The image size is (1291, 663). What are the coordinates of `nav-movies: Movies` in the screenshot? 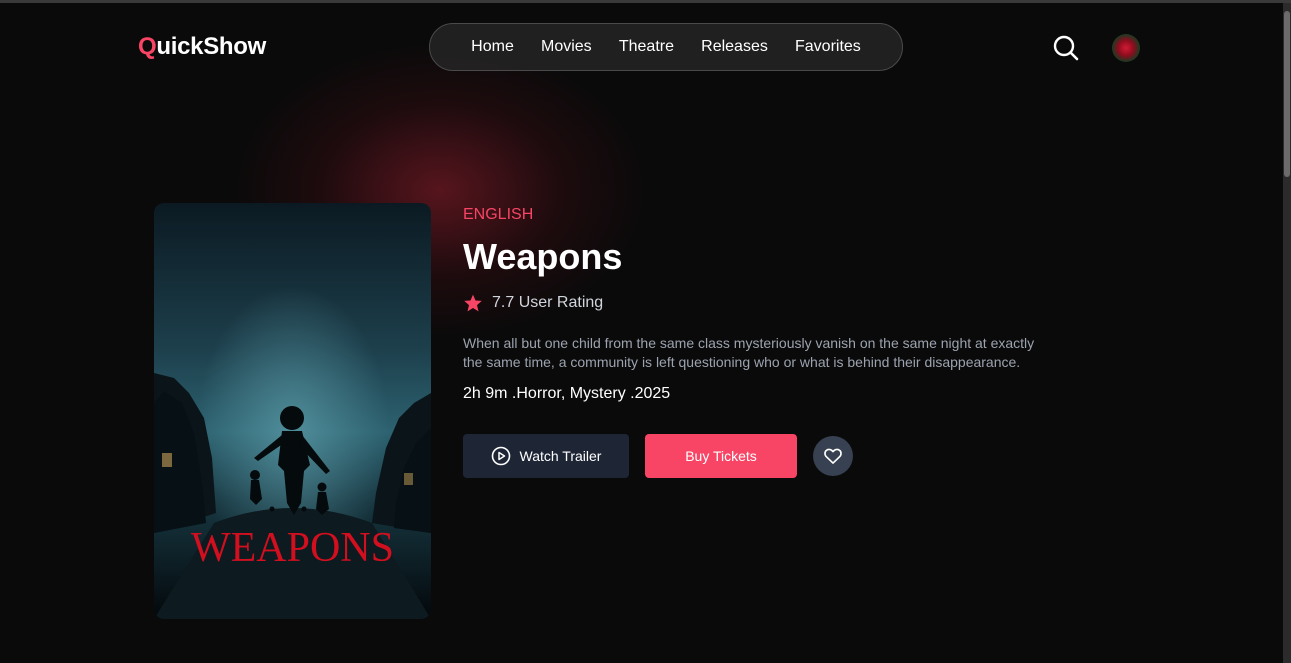 It's located at (566, 47).